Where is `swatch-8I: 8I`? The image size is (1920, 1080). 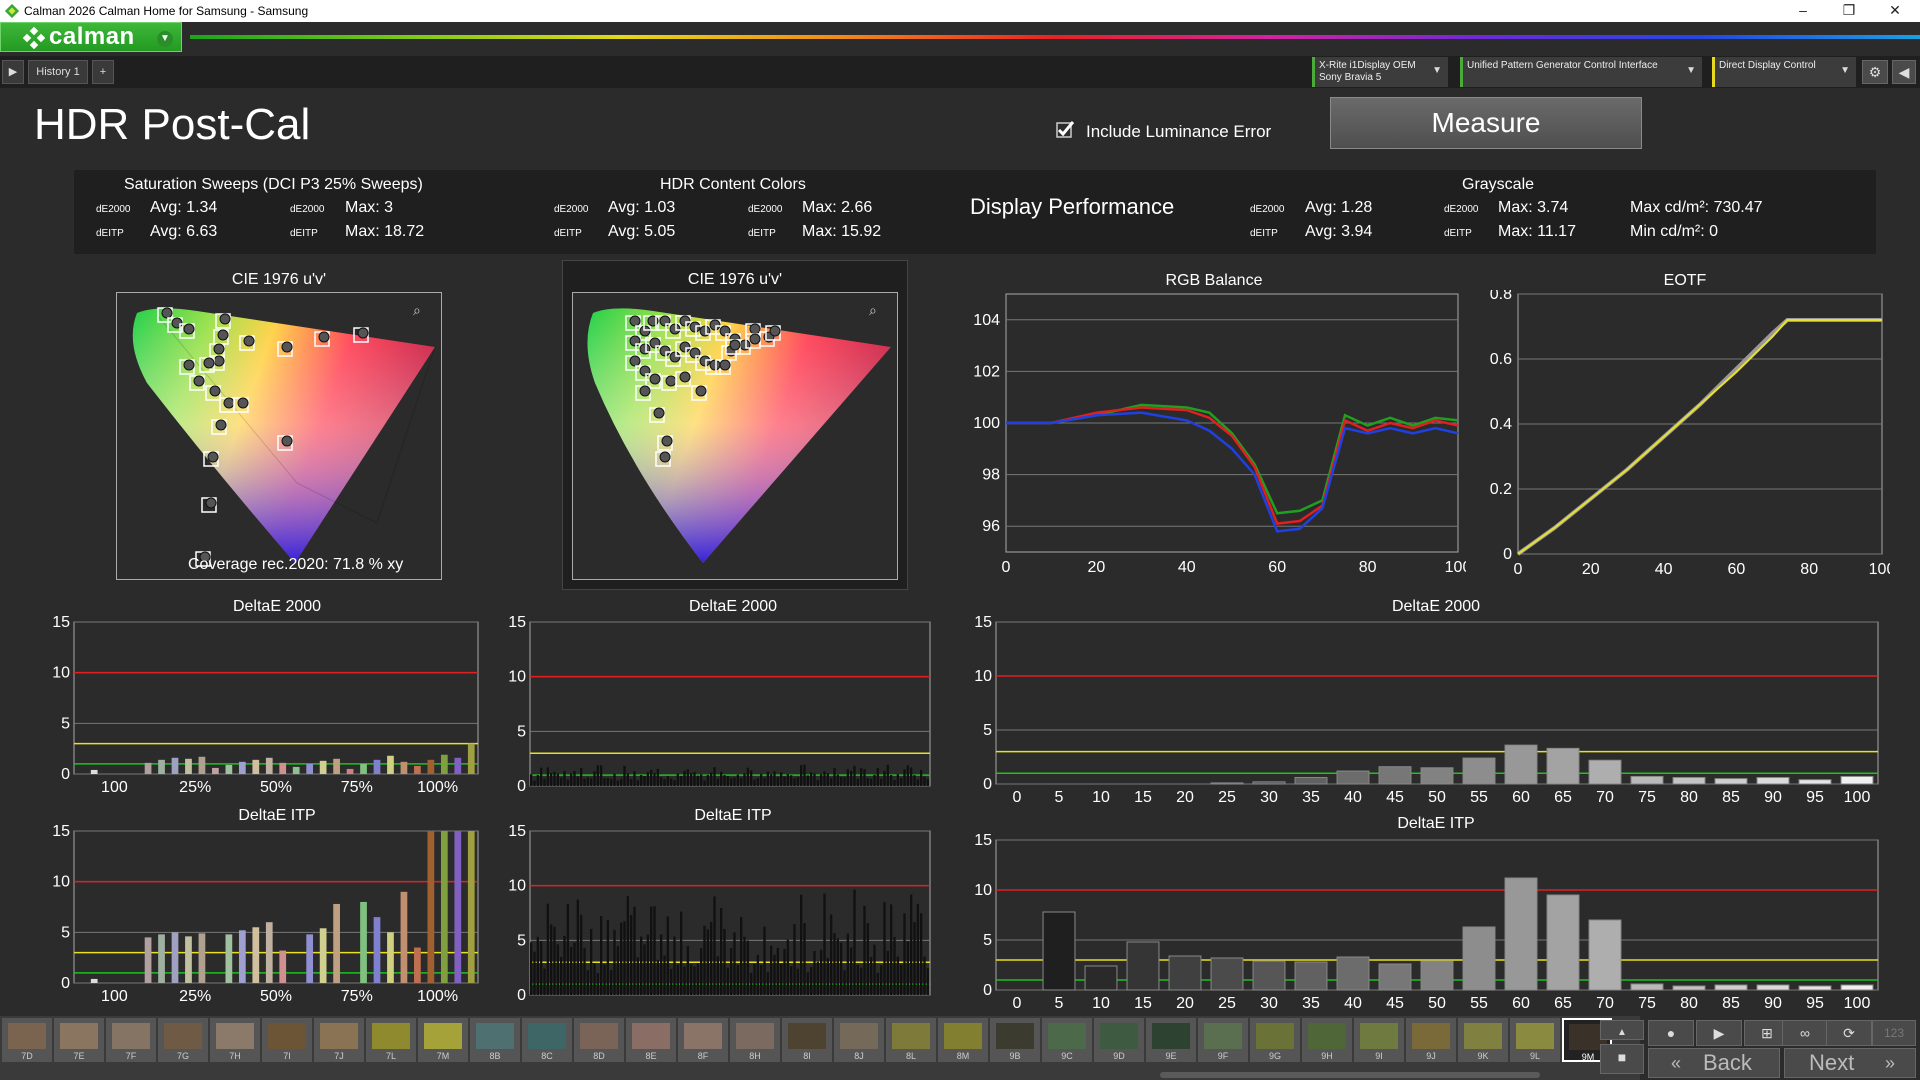
swatch-8I: 8I is located at coordinates (807, 1040).